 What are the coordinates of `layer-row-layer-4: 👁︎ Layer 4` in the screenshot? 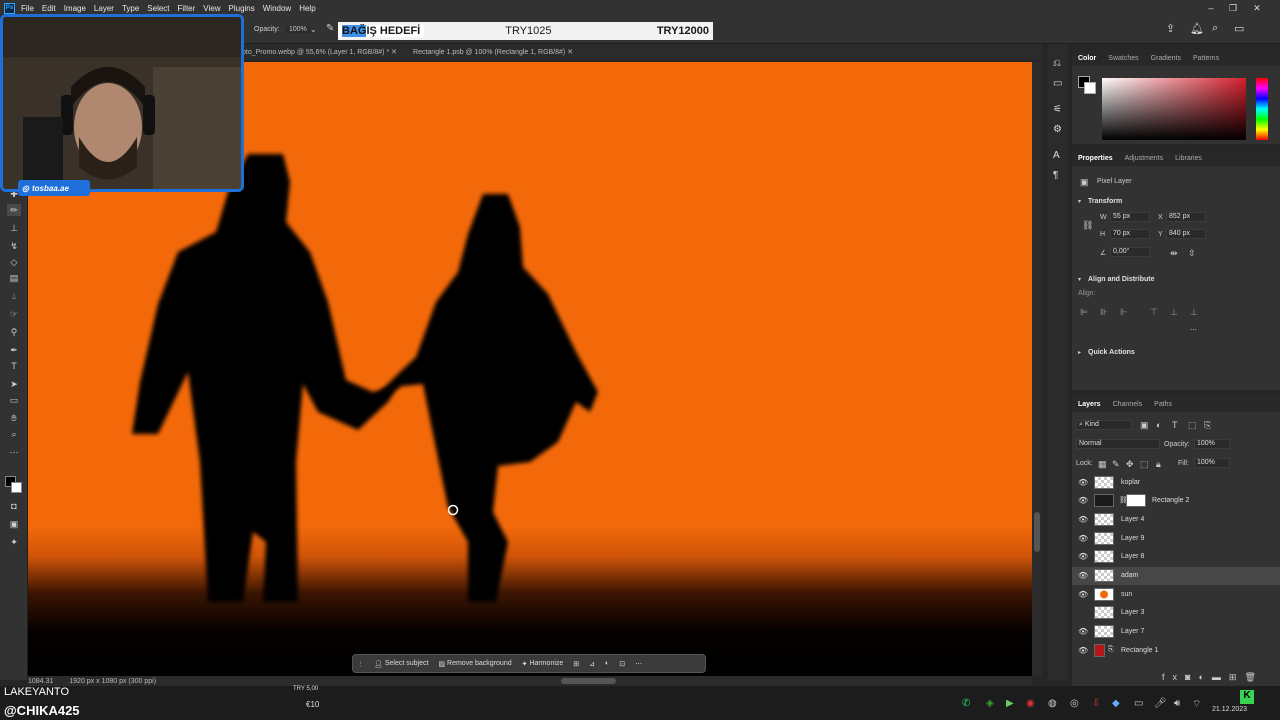 It's located at (1176, 520).